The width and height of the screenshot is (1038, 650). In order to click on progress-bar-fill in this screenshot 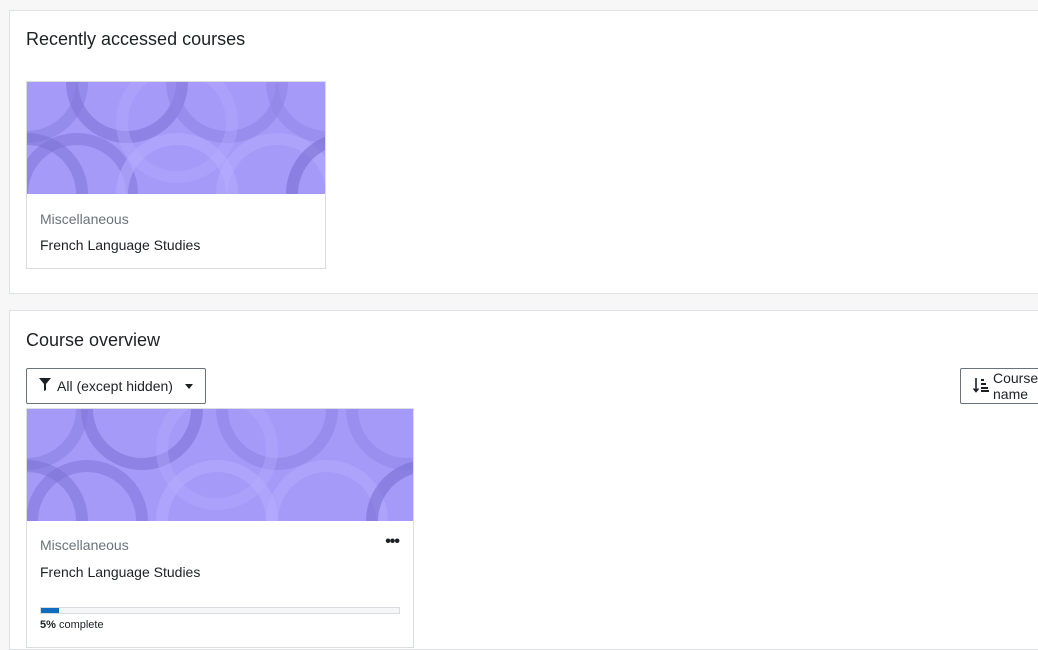, I will do `click(50, 610)`.